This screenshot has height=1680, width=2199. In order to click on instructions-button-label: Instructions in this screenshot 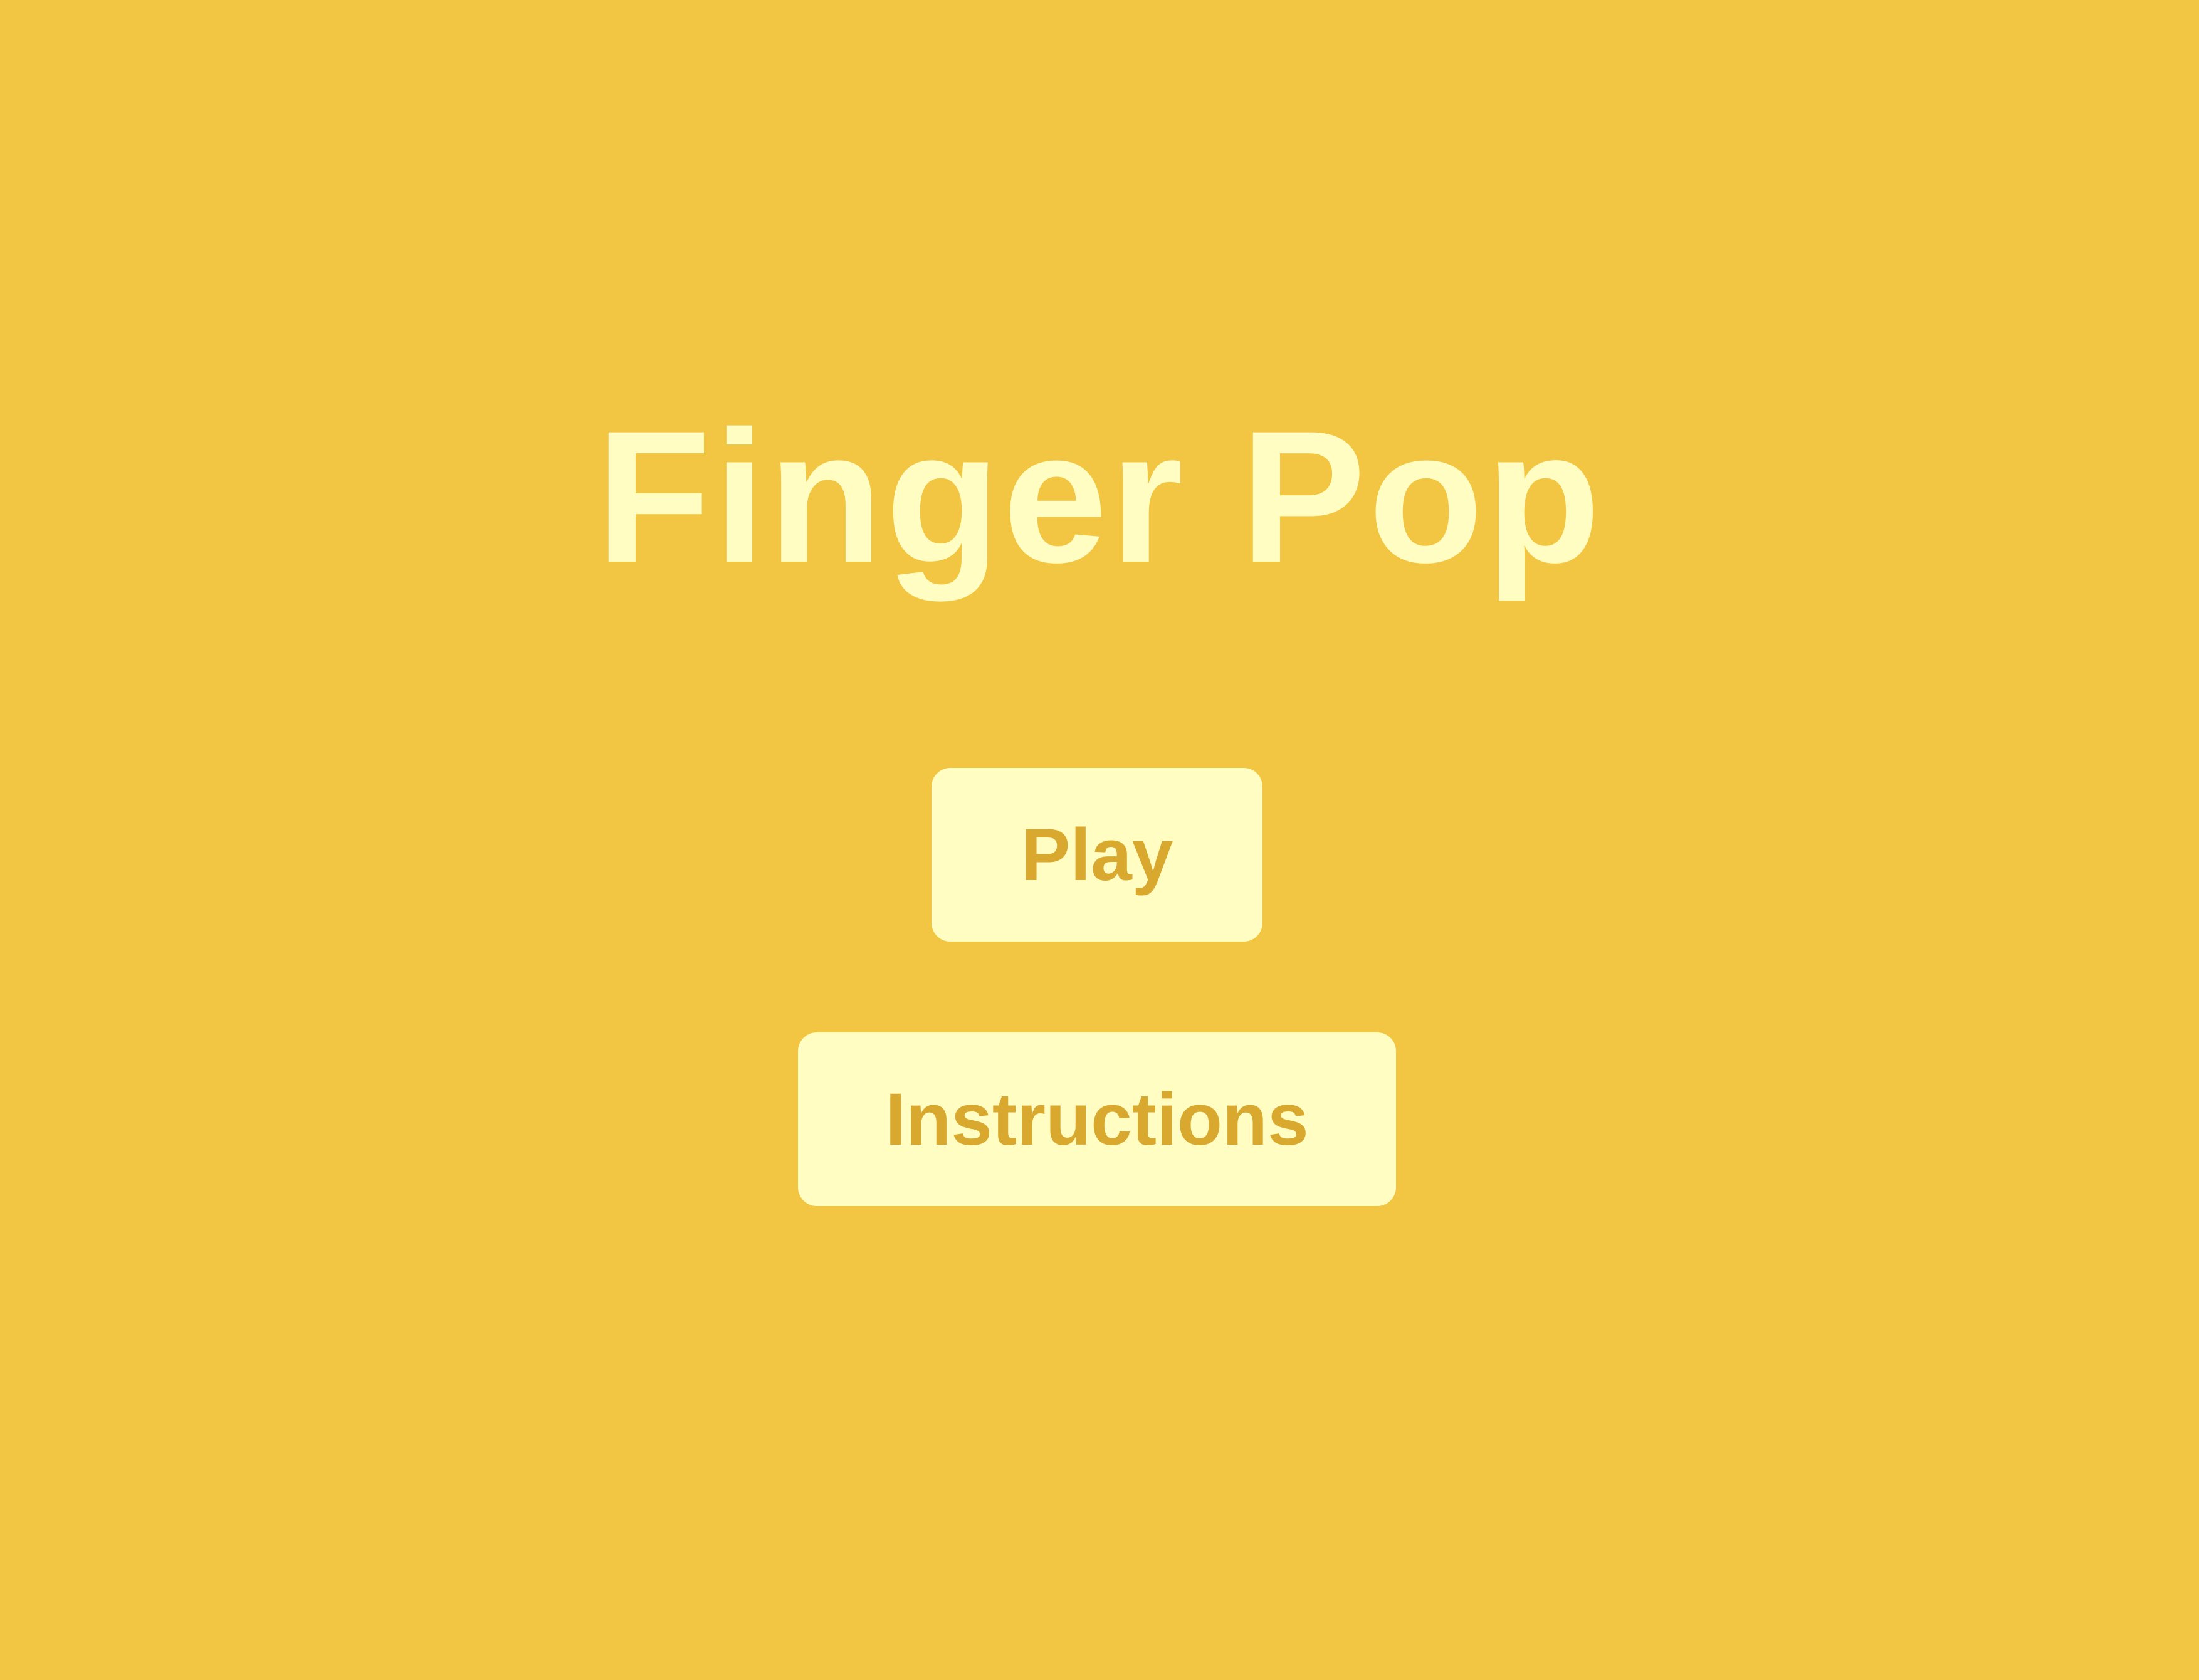, I will do `click(1097, 1119)`.